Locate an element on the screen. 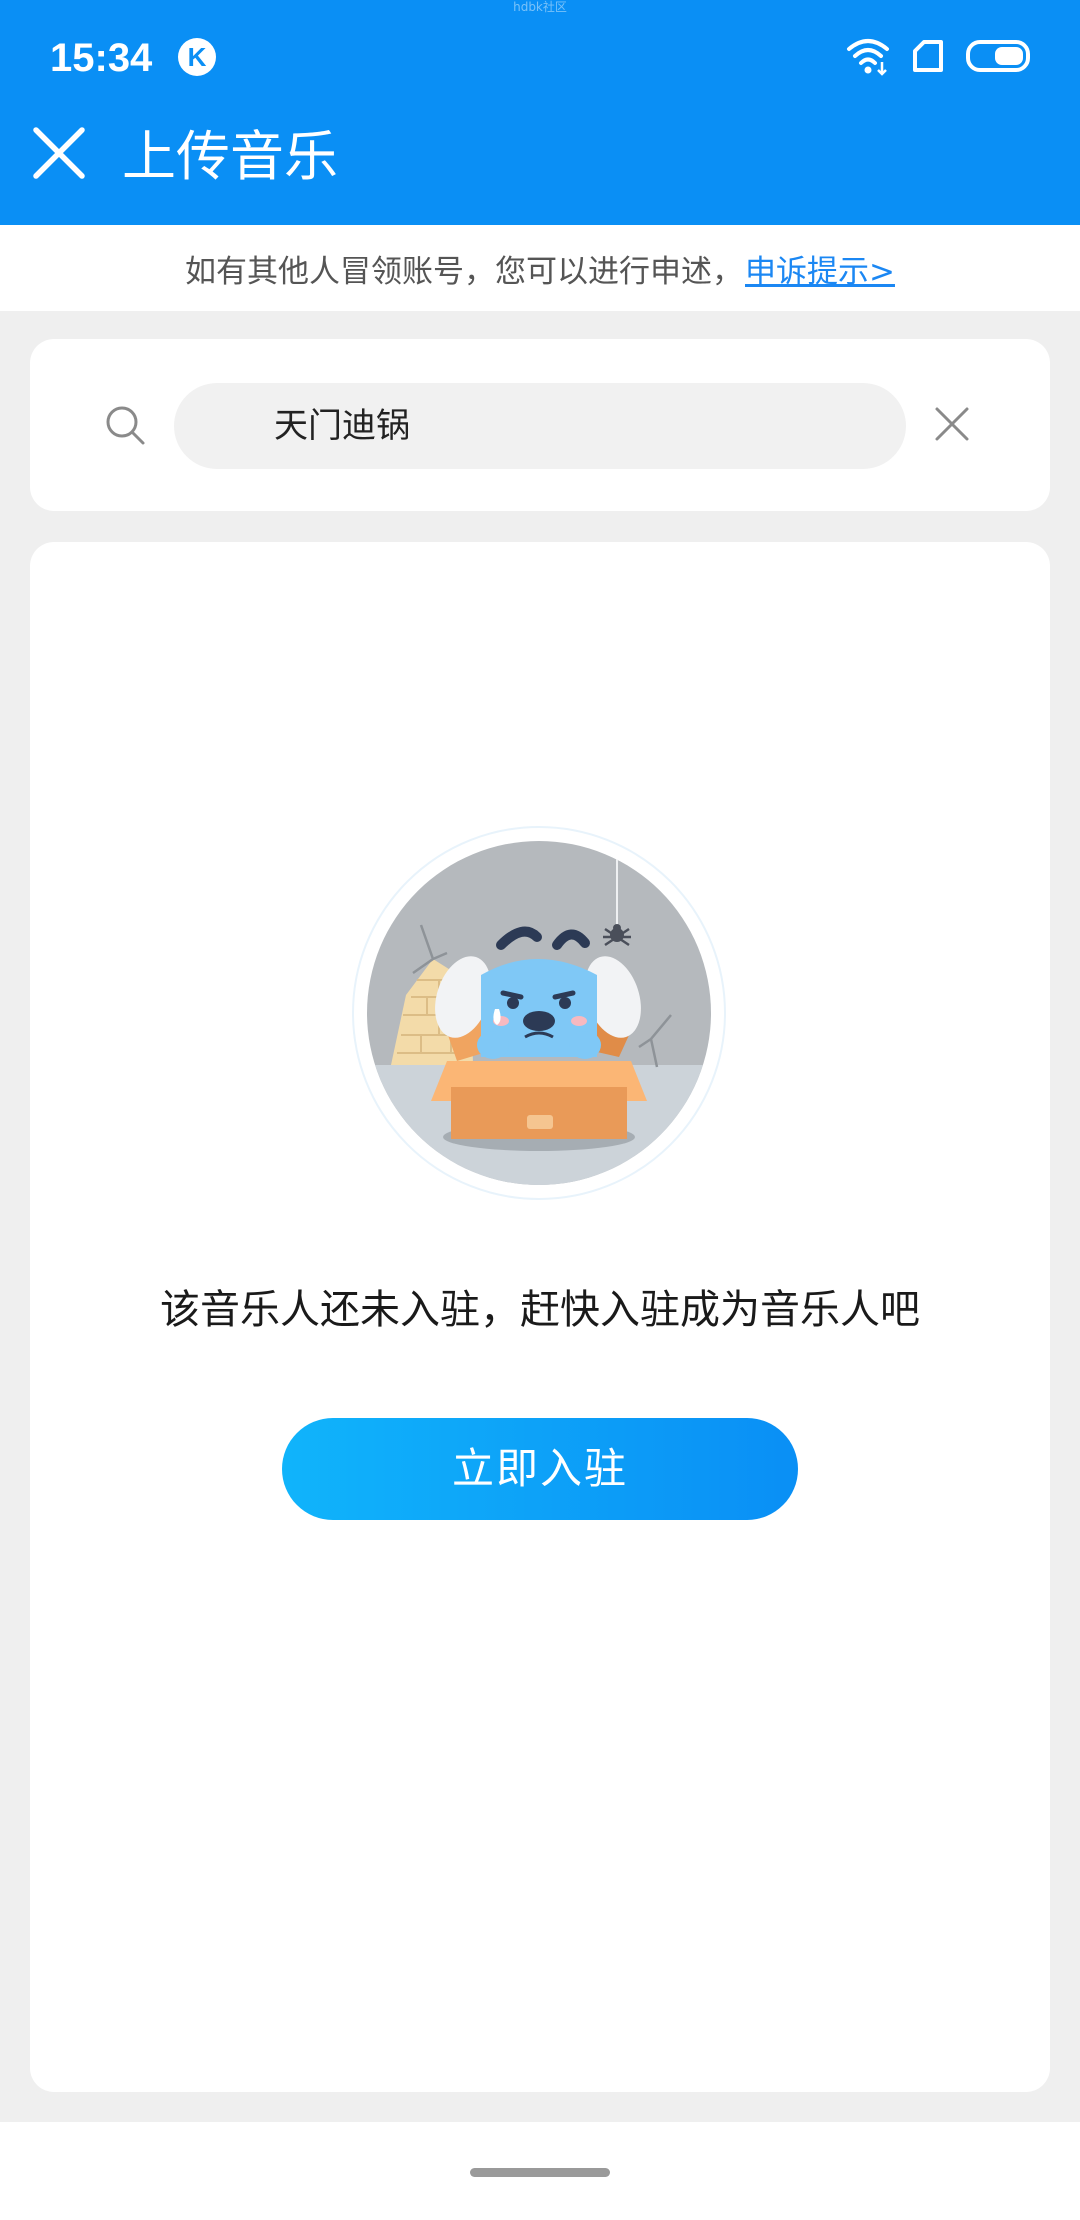  k-app-icon: K is located at coordinates (197, 57).